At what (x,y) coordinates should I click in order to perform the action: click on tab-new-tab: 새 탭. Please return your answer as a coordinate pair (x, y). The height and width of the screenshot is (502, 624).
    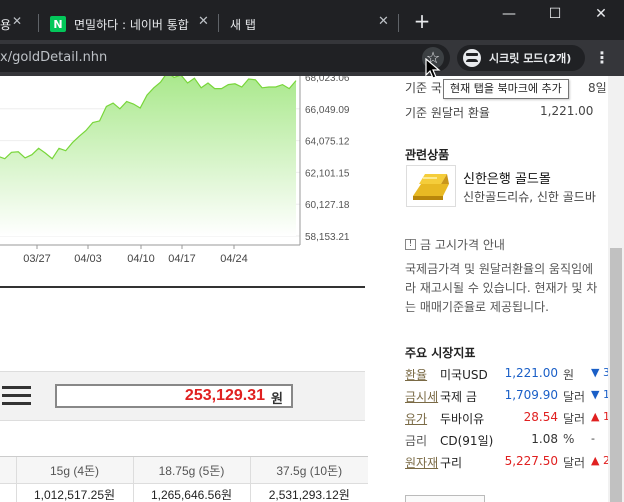
    Looking at the image, I should click on (305, 24).